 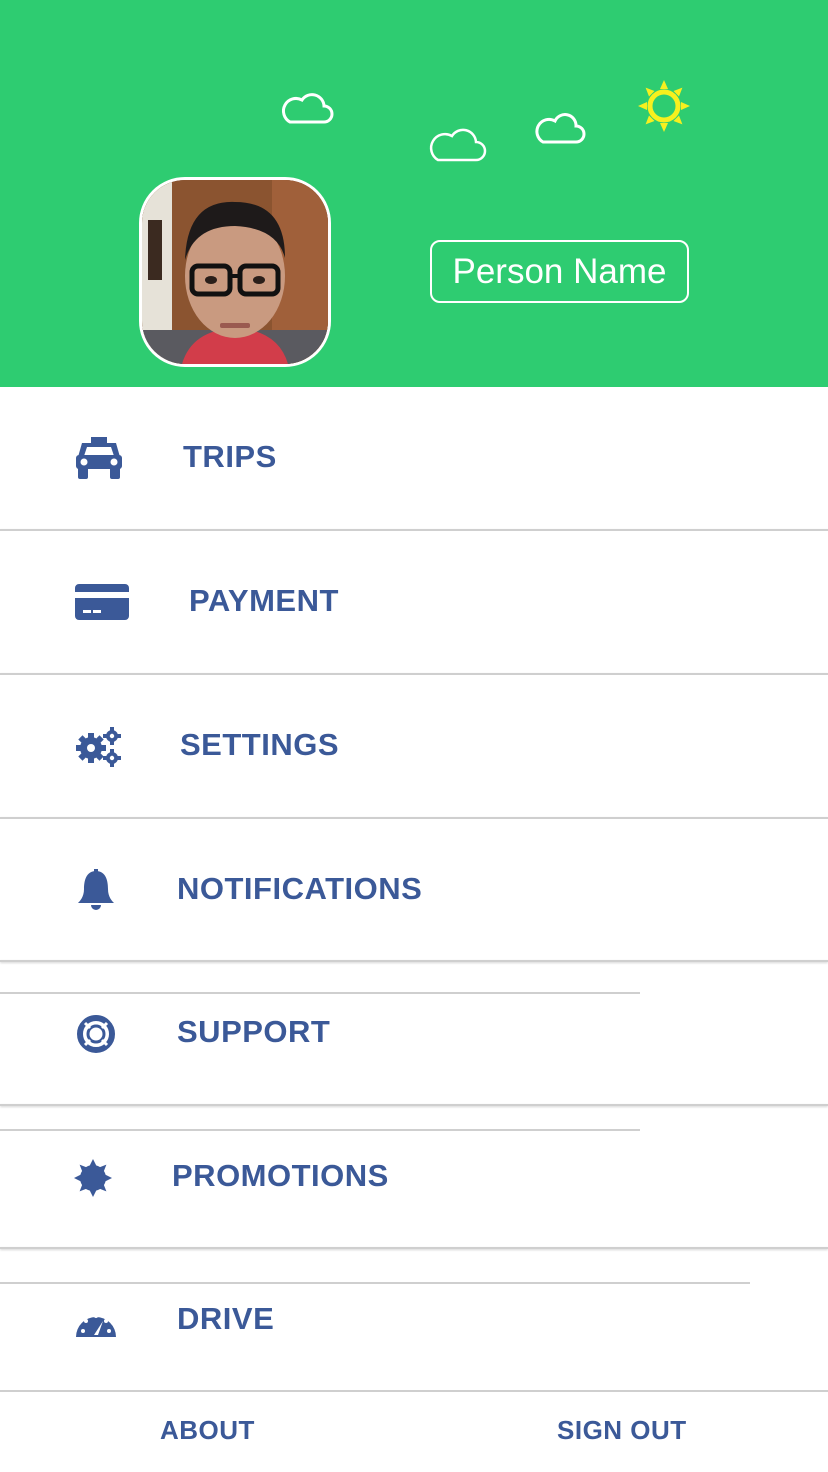 I want to click on menu-item-label: PAYMENT, so click(x=264, y=600).